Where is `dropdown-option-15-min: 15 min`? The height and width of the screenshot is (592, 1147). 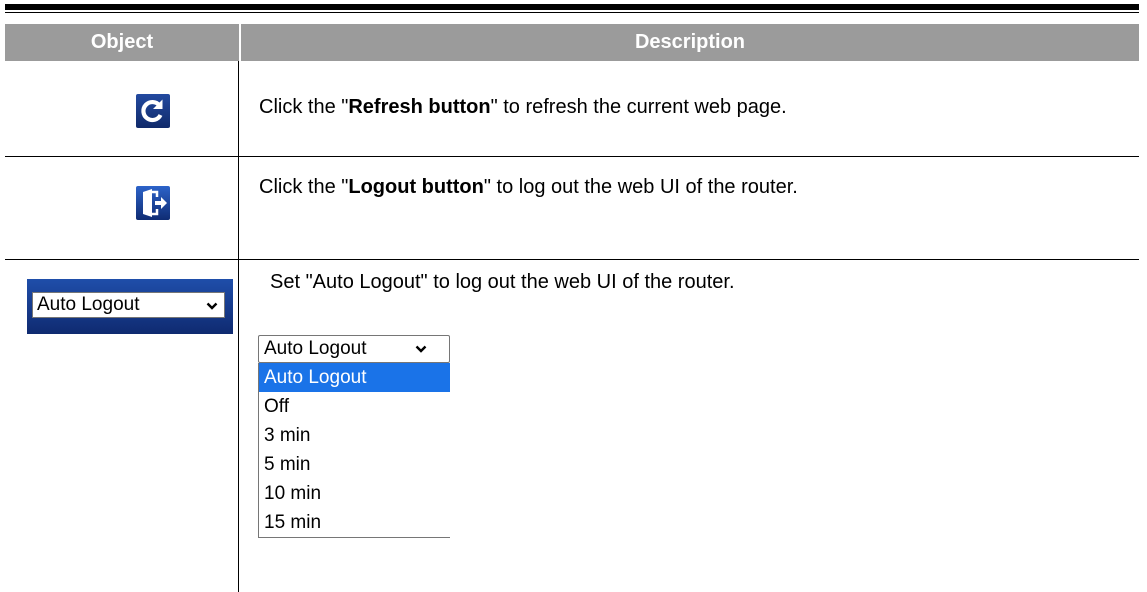 dropdown-option-15-min: 15 min is located at coordinates (354, 522).